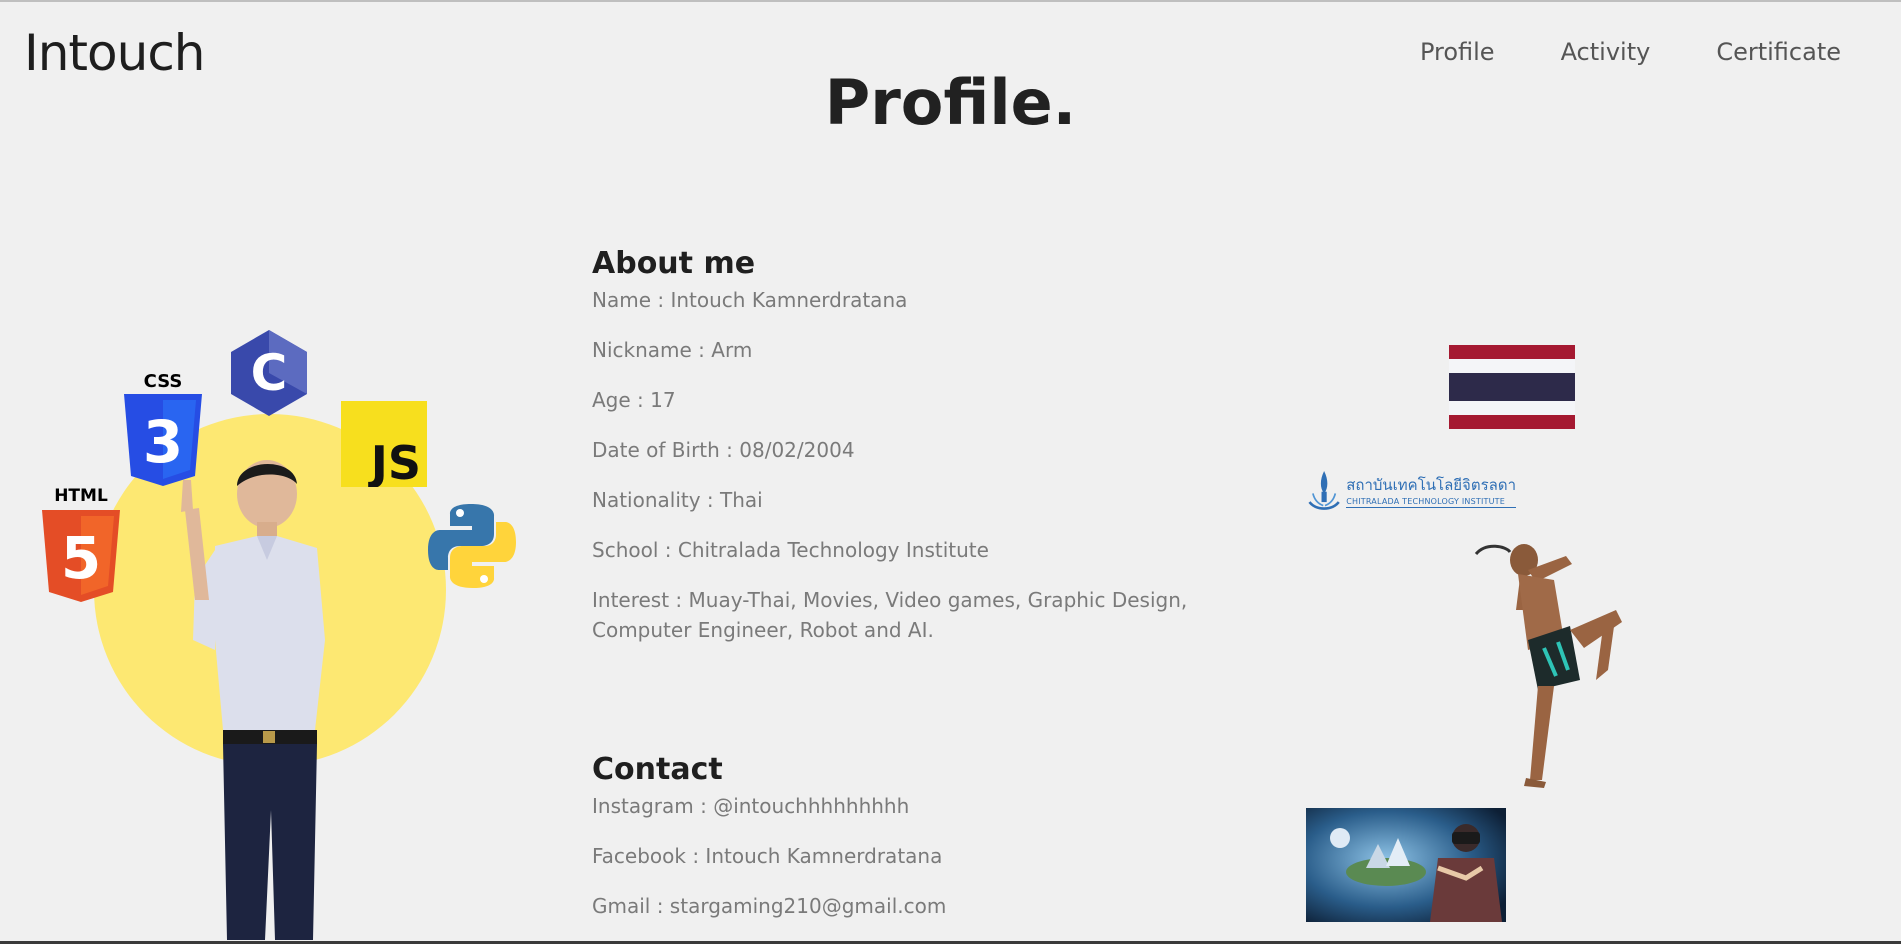  Describe the element at coordinates (1431, 484) in the screenshot. I see `school-name-thai: สถาบันเทคโนโลยีจิตรลดา` at that location.